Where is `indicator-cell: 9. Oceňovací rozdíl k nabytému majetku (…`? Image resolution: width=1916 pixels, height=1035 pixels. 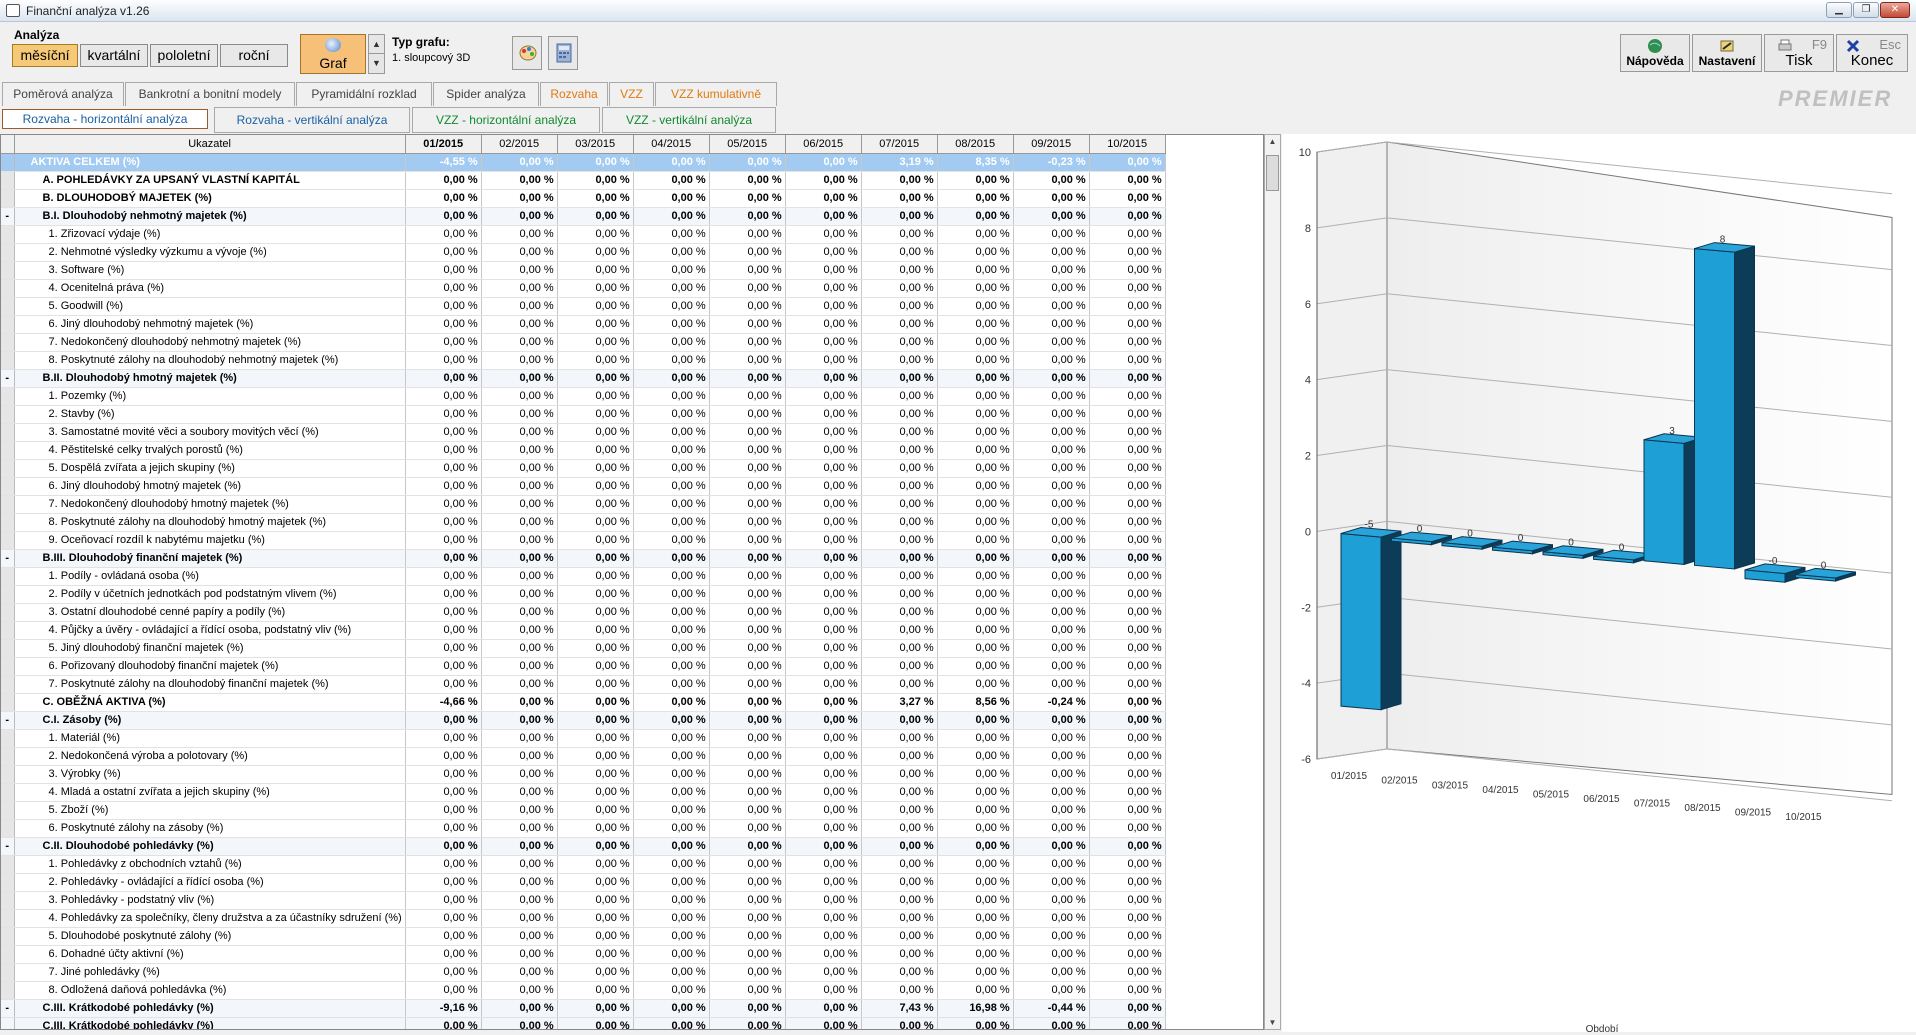 indicator-cell: 9. Oceňovací rozdíl k nabytému majetku (… is located at coordinates (210, 540).